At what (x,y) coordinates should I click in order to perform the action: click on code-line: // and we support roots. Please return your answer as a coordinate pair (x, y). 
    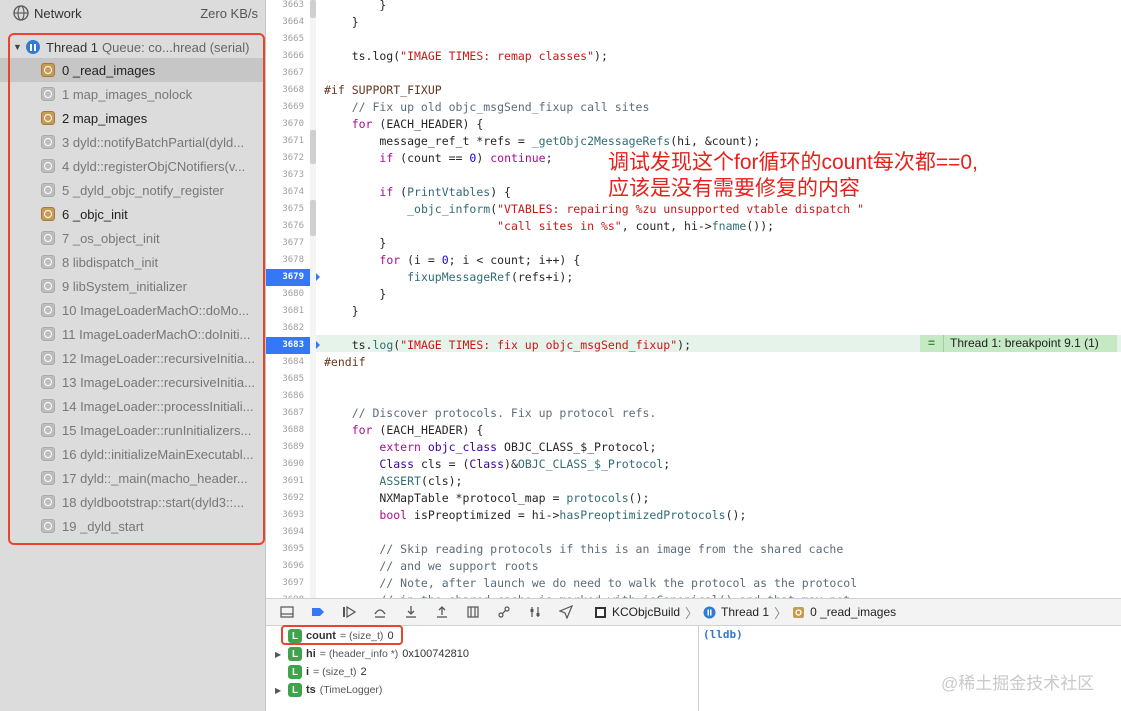
    Looking at the image, I should click on (431, 566).